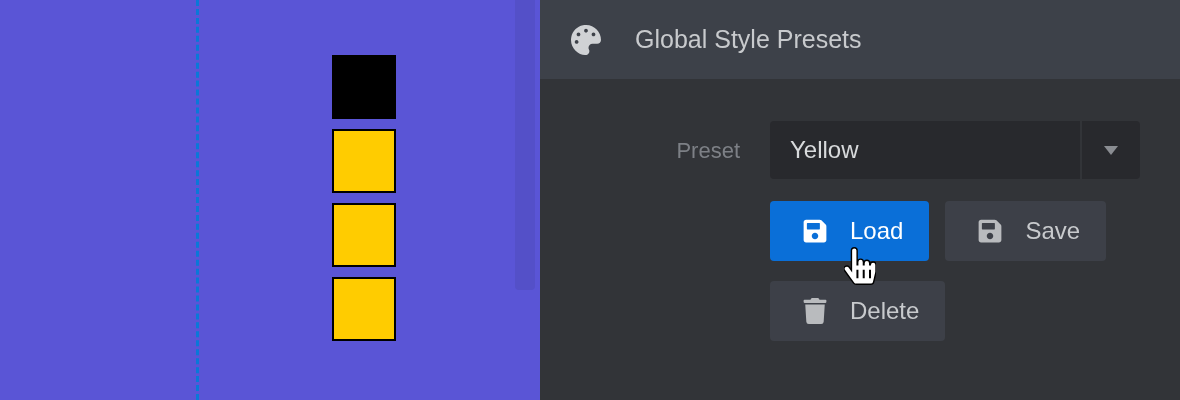  I want to click on palette-icon, so click(586, 39).